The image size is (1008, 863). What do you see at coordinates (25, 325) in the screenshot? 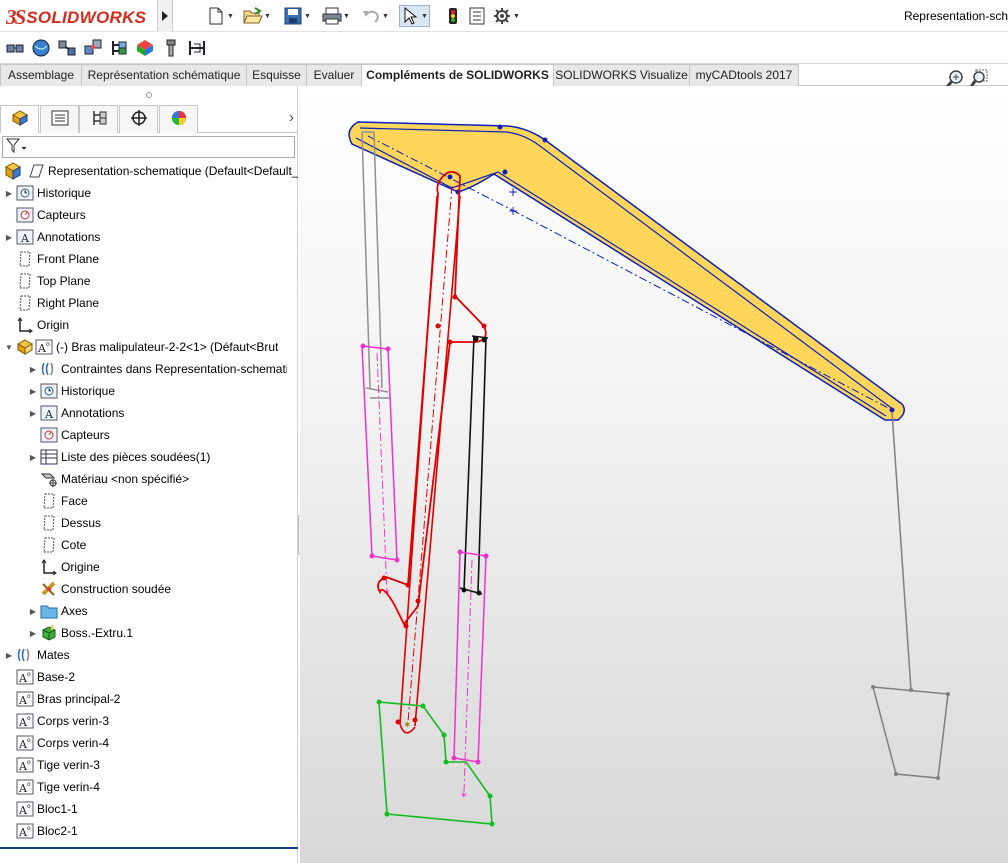
I see `origin-icon` at bounding box center [25, 325].